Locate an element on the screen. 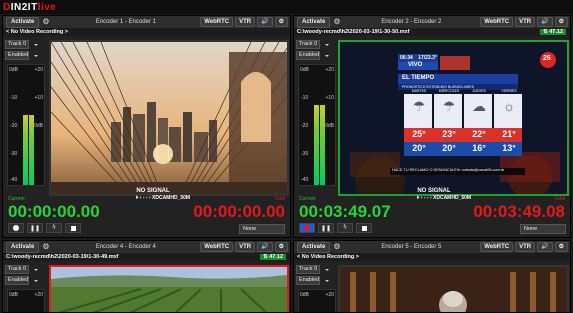  current-timecode: 00:03:49.07 is located at coordinates (345, 211).